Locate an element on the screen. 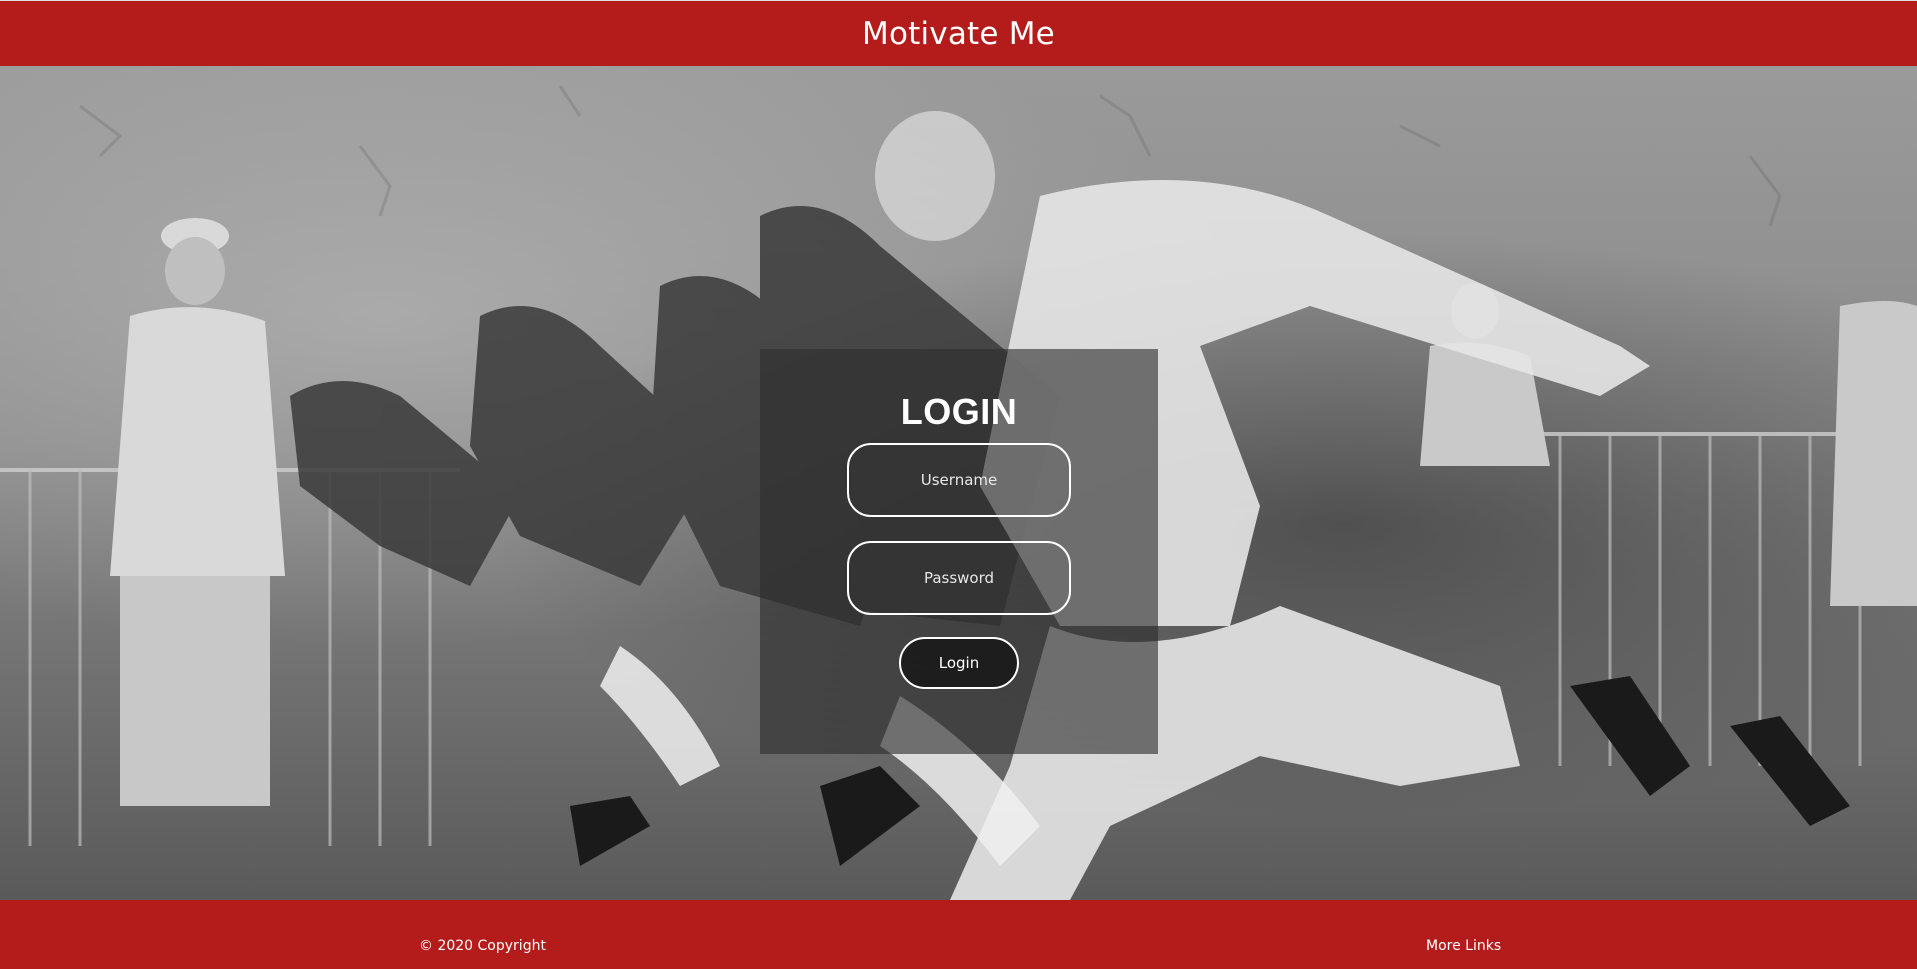  username-input is located at coordinates (959, 480).